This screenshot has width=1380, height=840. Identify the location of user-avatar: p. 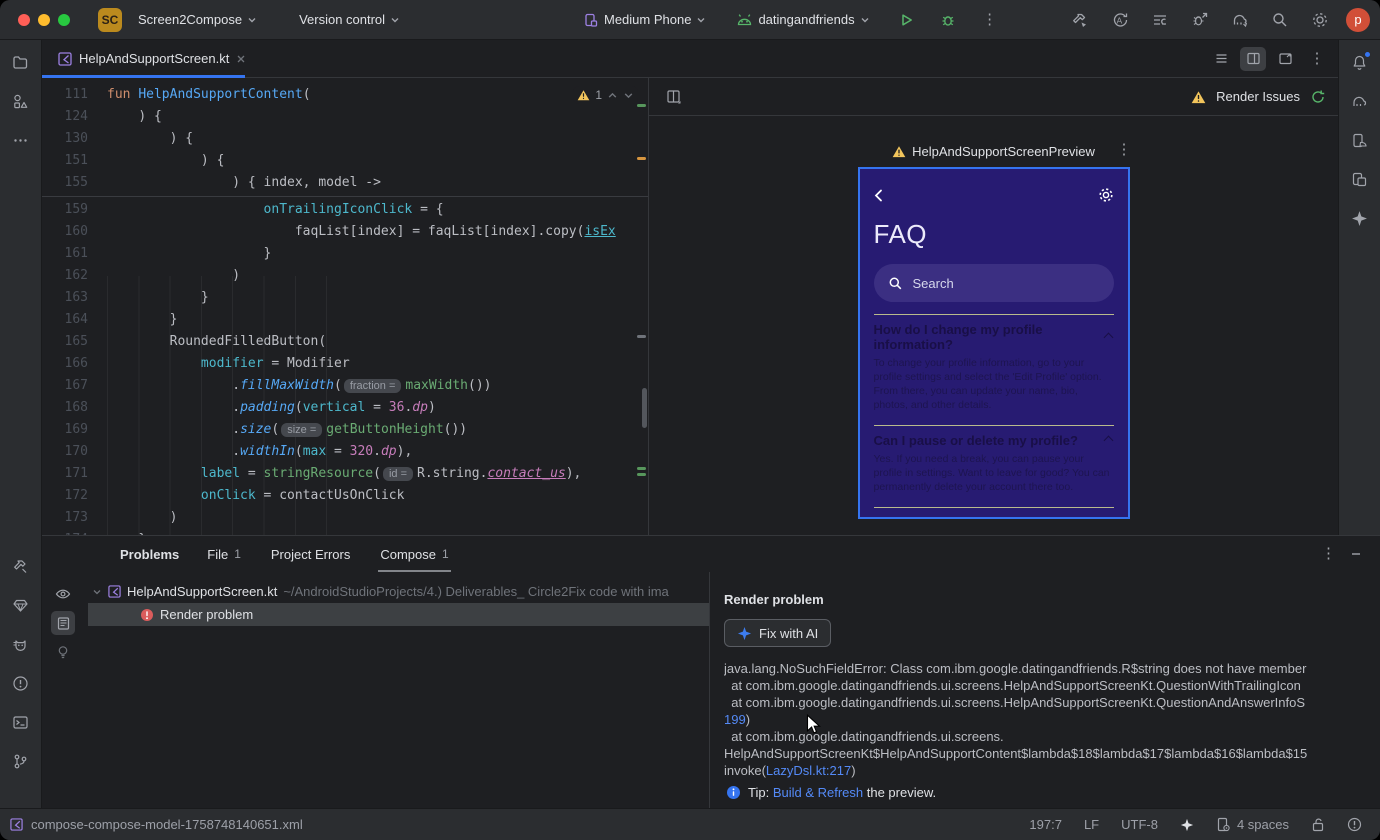
(1358, 19).